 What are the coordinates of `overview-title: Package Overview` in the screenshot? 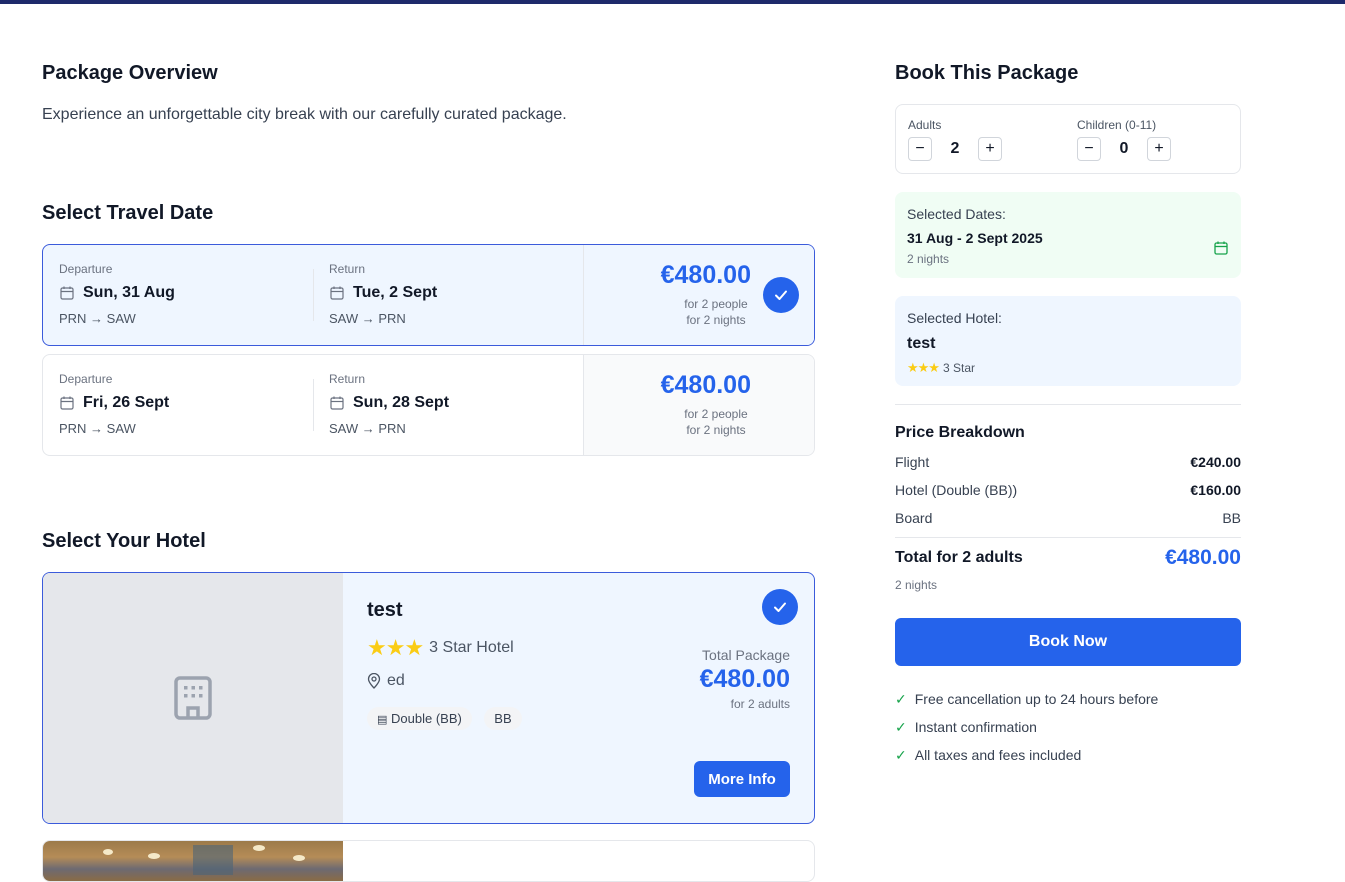 It's located at (130, 73).